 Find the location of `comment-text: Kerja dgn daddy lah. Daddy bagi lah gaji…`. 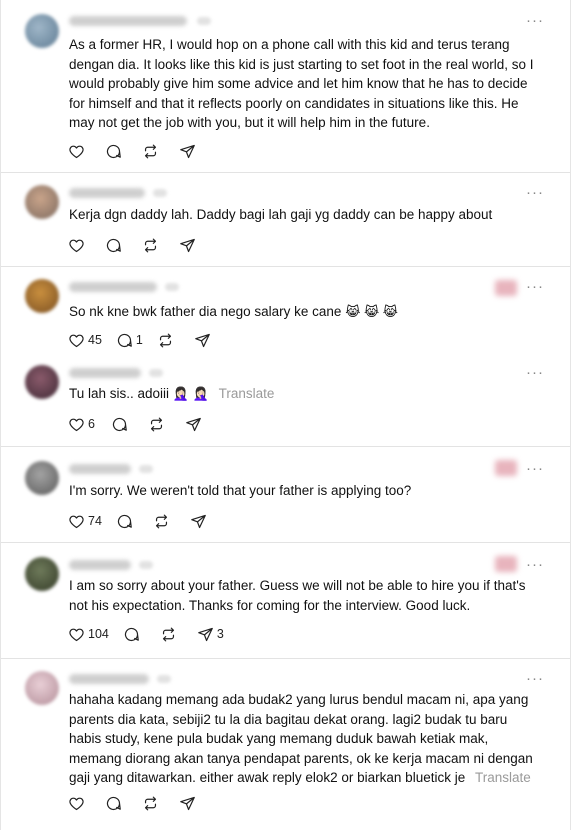

comment-text: Kerja dgn daddy lah. Daddy bagi lah gaji… is located at coordinates (281, 214).